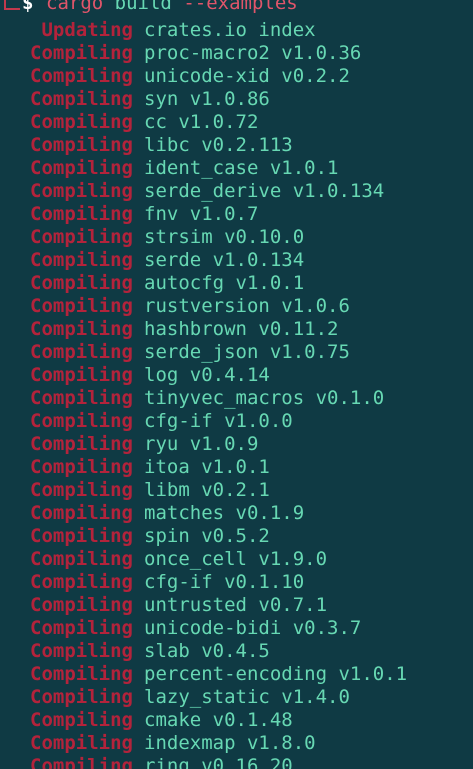 This screenshot has width=473, height=769. I want to click on crate-text: unicode-bidi v0.3.7, so click(253, 628).